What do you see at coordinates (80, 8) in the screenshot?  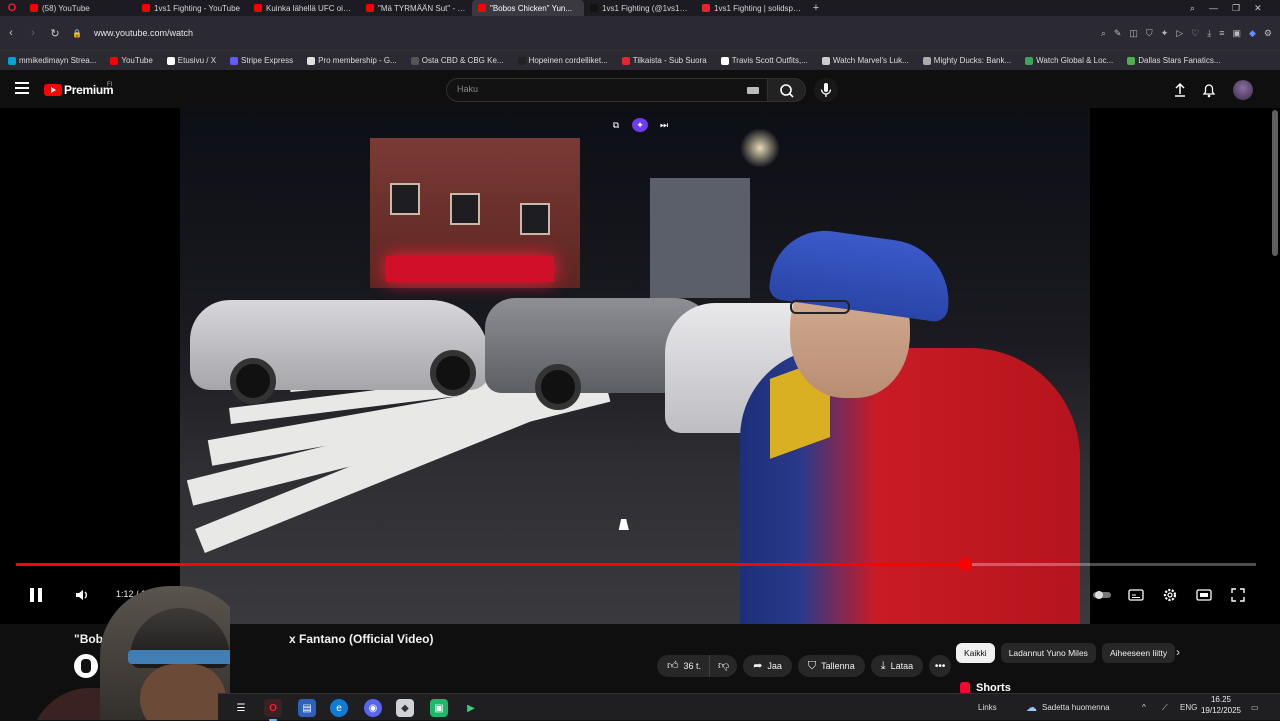 I see `browser-tab: (58) YouTube` at bounding box center [80, 8].